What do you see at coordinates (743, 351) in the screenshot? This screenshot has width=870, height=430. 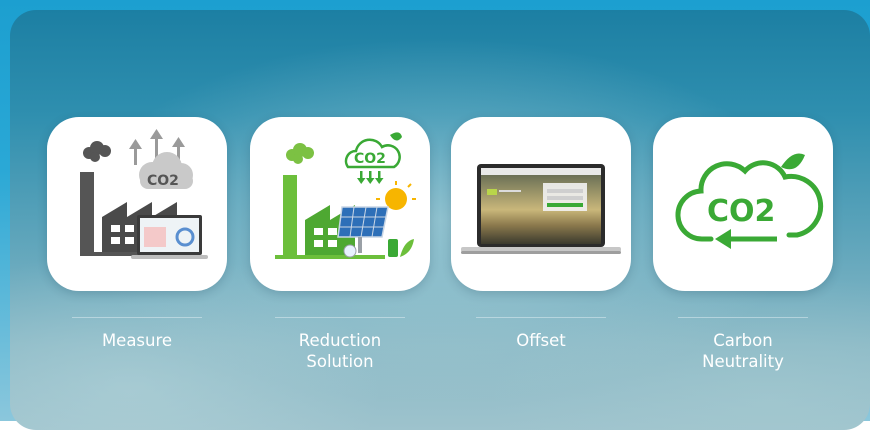 I see `carbon-neutrality-label: Carbon Neutrality` at bounding box center [743, 351].